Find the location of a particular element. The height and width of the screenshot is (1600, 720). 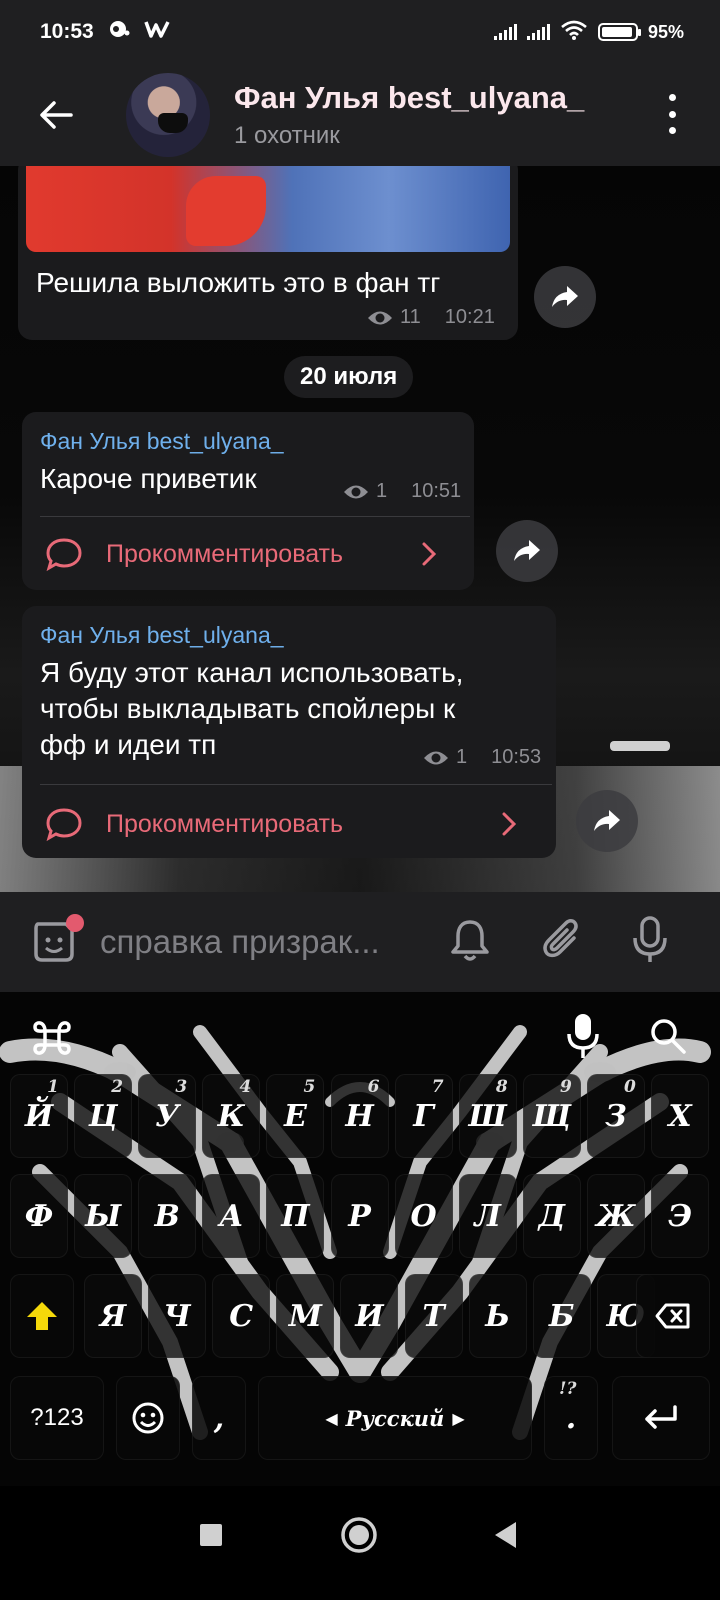

shift-key is located at coordinates (42, 1316).